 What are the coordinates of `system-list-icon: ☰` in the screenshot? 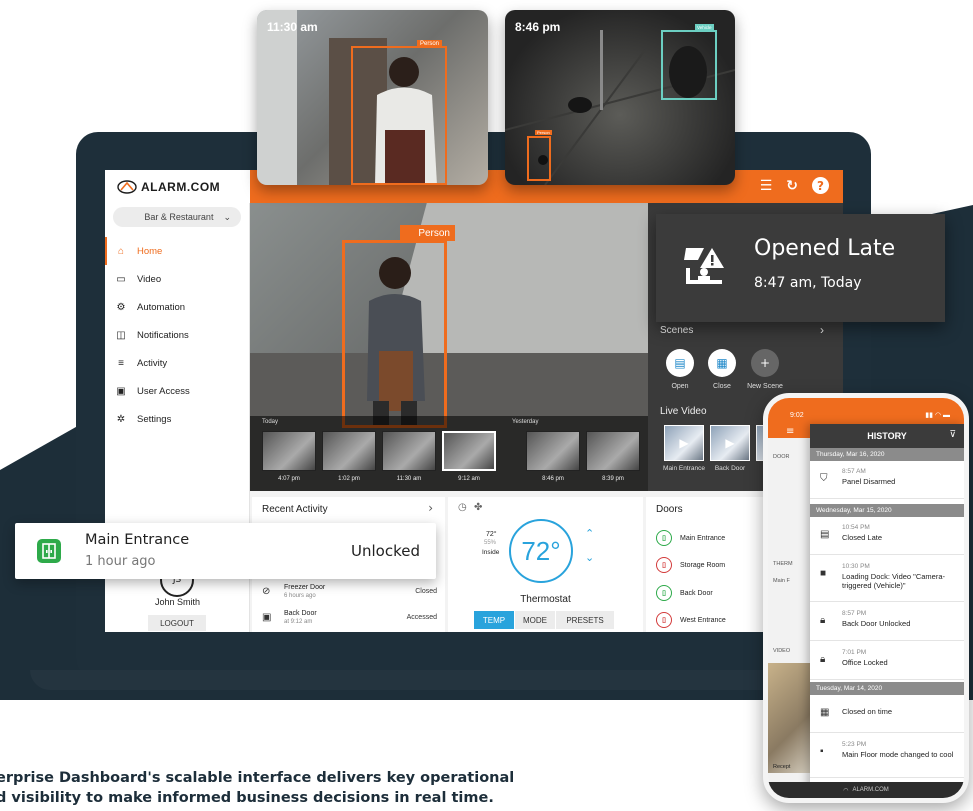 It's located at (766, 186).